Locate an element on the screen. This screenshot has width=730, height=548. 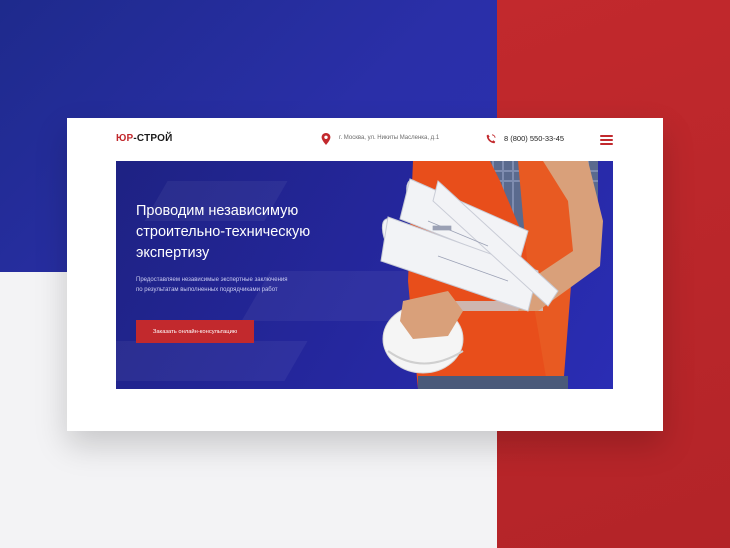
logo-part-red: ЮР is located at coordinates (125, 138).